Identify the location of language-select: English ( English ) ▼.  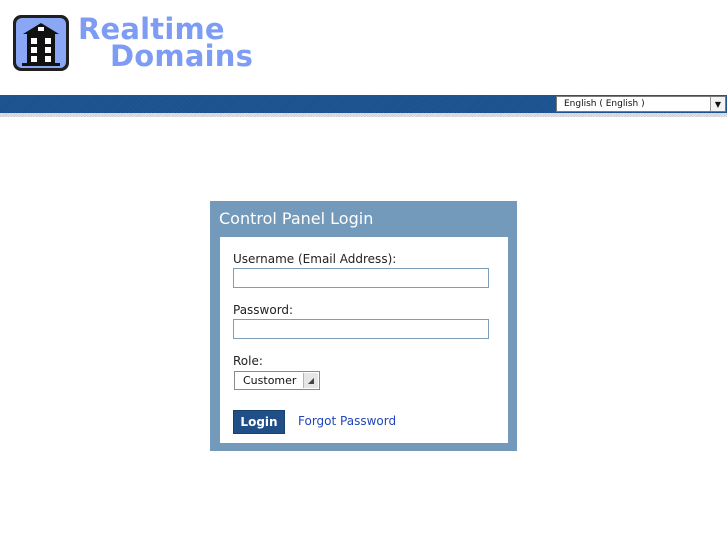
(641, 104).